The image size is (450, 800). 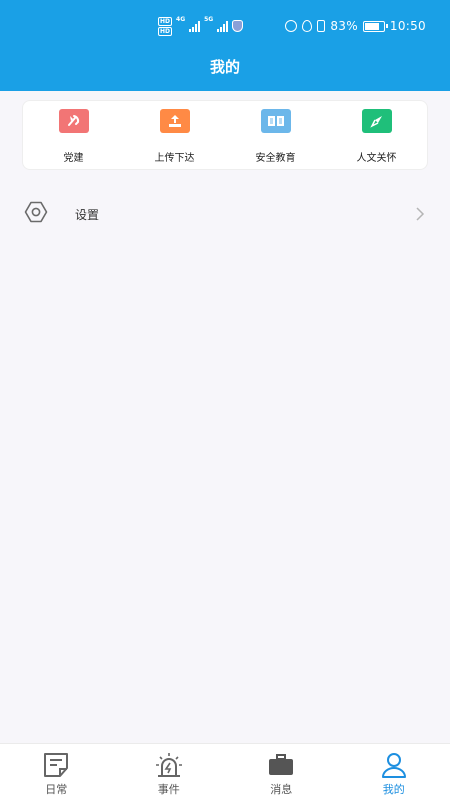 What do you see at coordinates (321, 26) in the screenshot?
I see `vibrate-icon` at bounding box center [321, 26].